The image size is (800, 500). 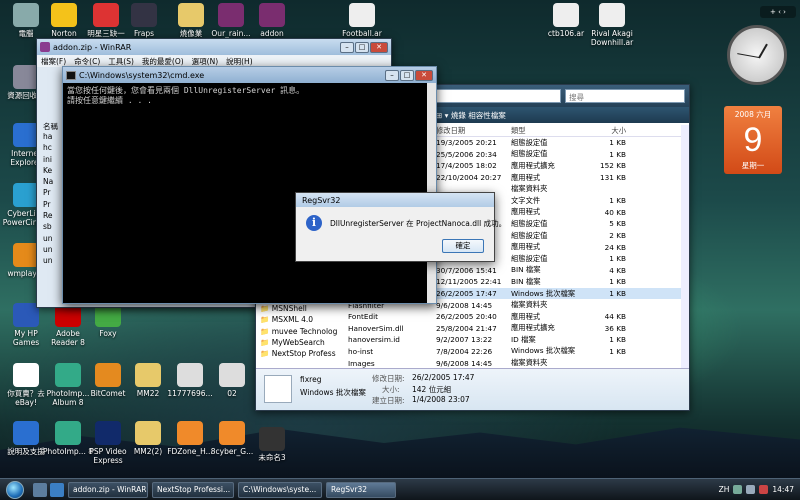 What do you see at coordinates (388, 378) in the screenshot?
I see `details-modified-label: 修改日期:` at bounding box center [388, 378].